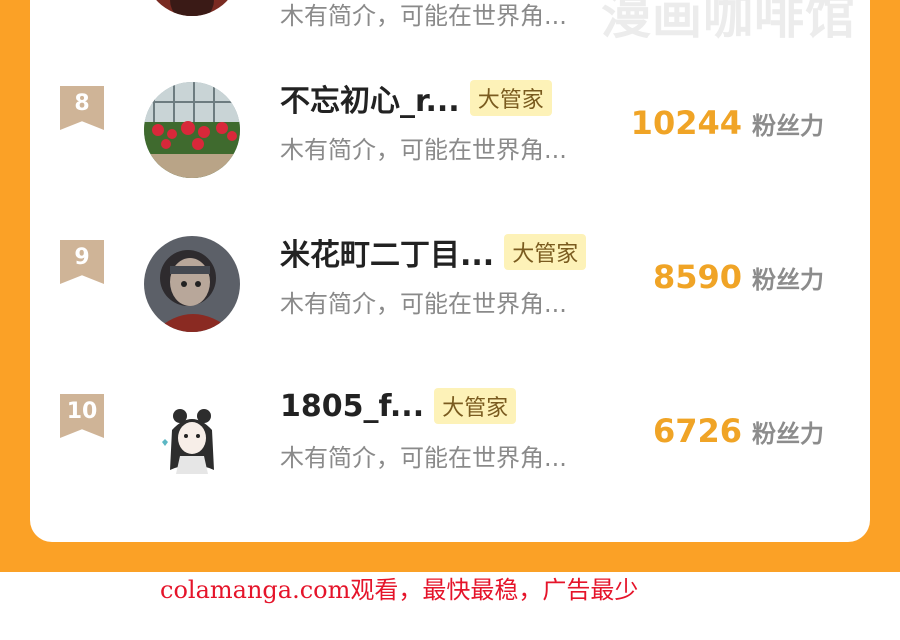 The image size is (900, 640). What do you see at coordinates (697, 277) in the screenshot?
I see `fans-number: 8590` at bounding box center [697, 277].